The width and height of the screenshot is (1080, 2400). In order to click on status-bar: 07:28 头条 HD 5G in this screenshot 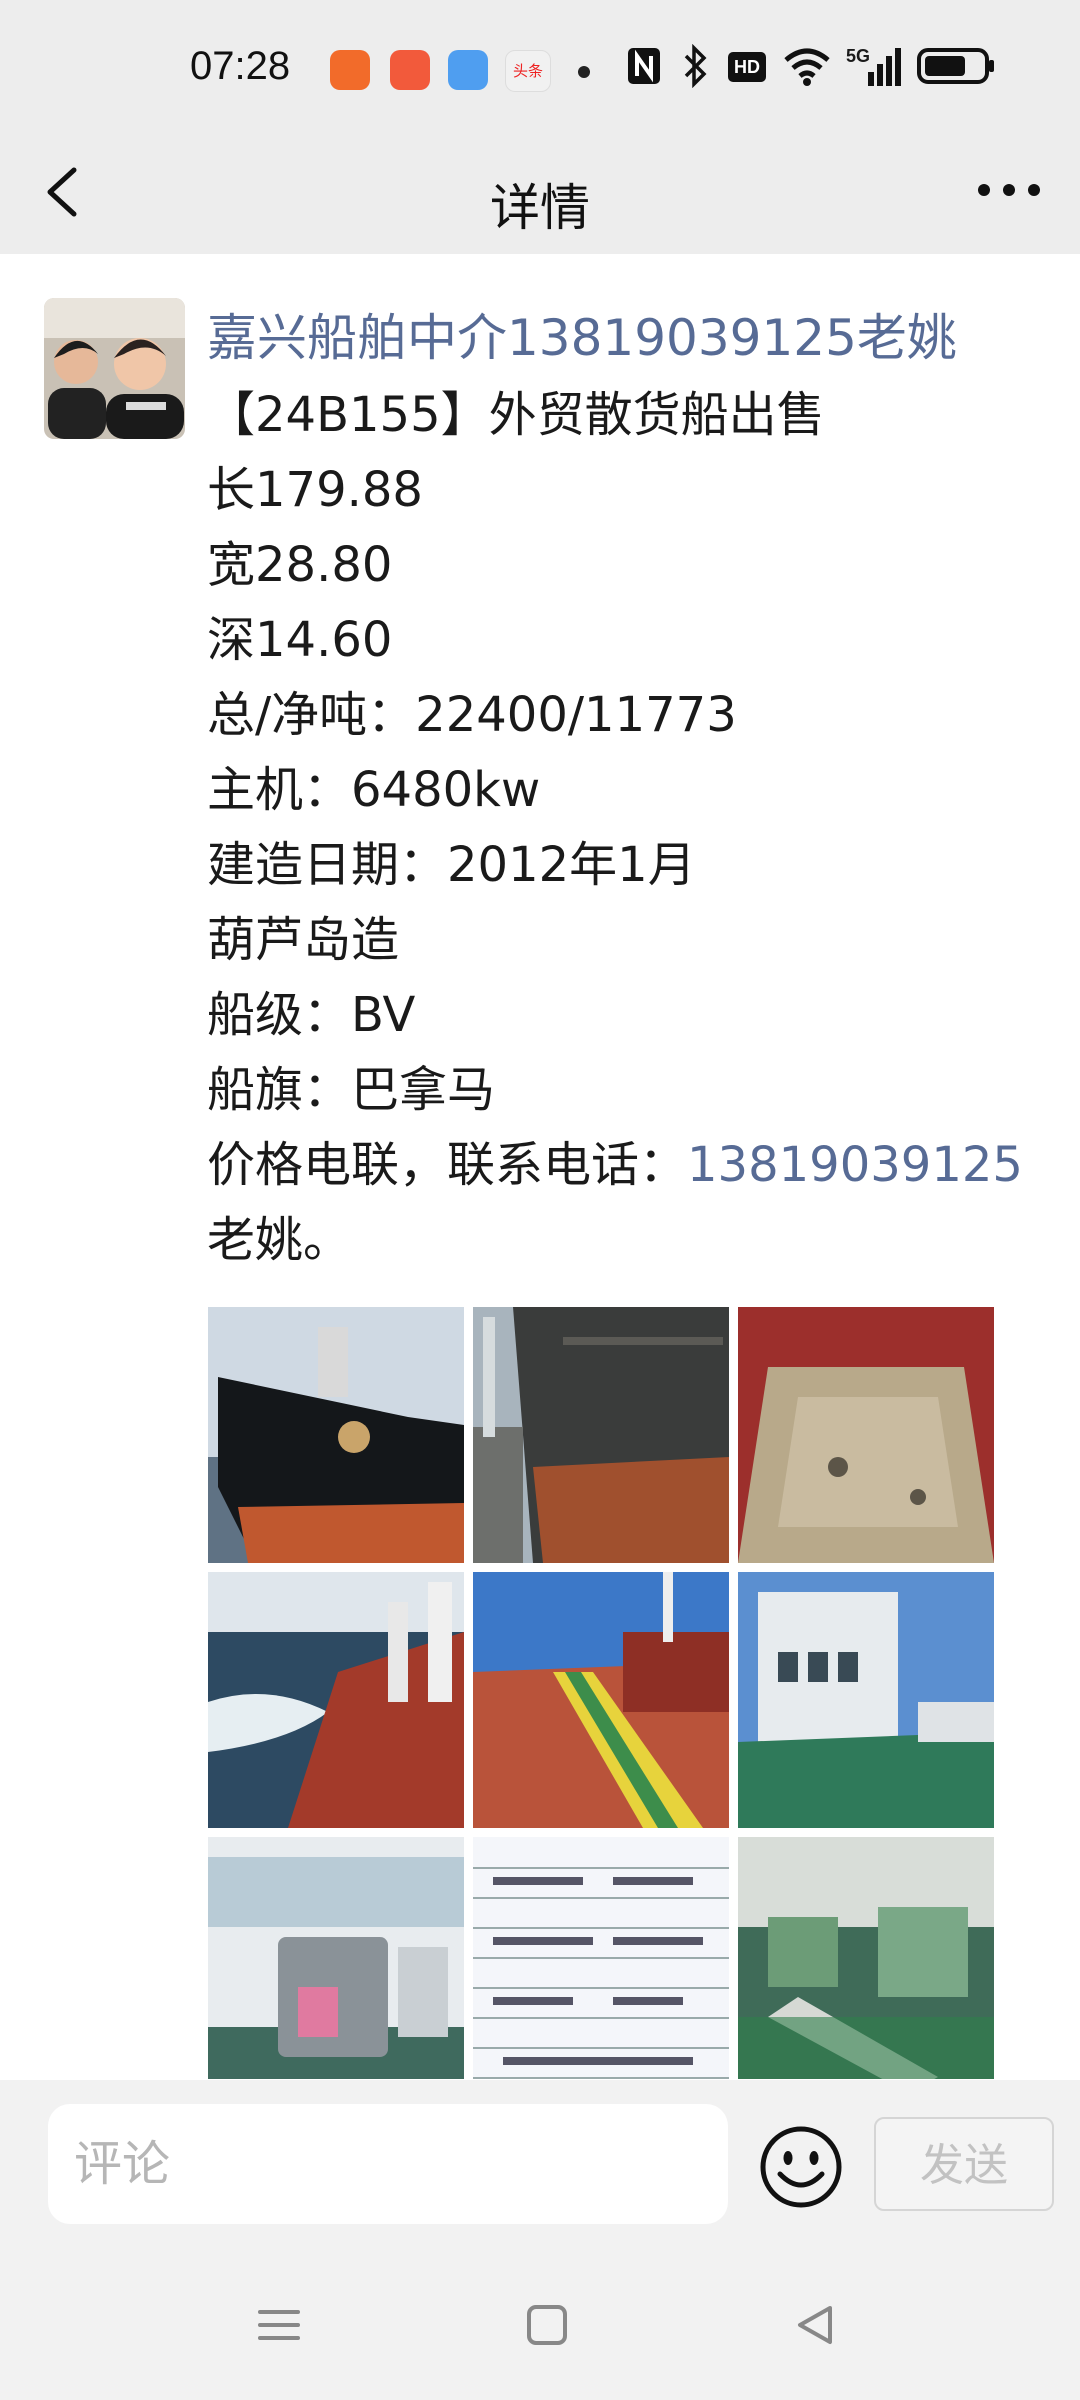, I will do `click(540, 70)`.